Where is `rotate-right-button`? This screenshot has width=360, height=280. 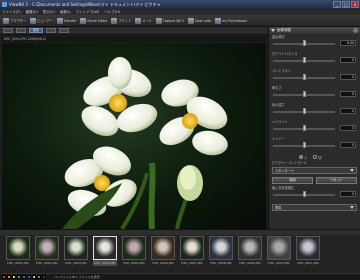 rotate-right-button is located at coordinates (64, 30).